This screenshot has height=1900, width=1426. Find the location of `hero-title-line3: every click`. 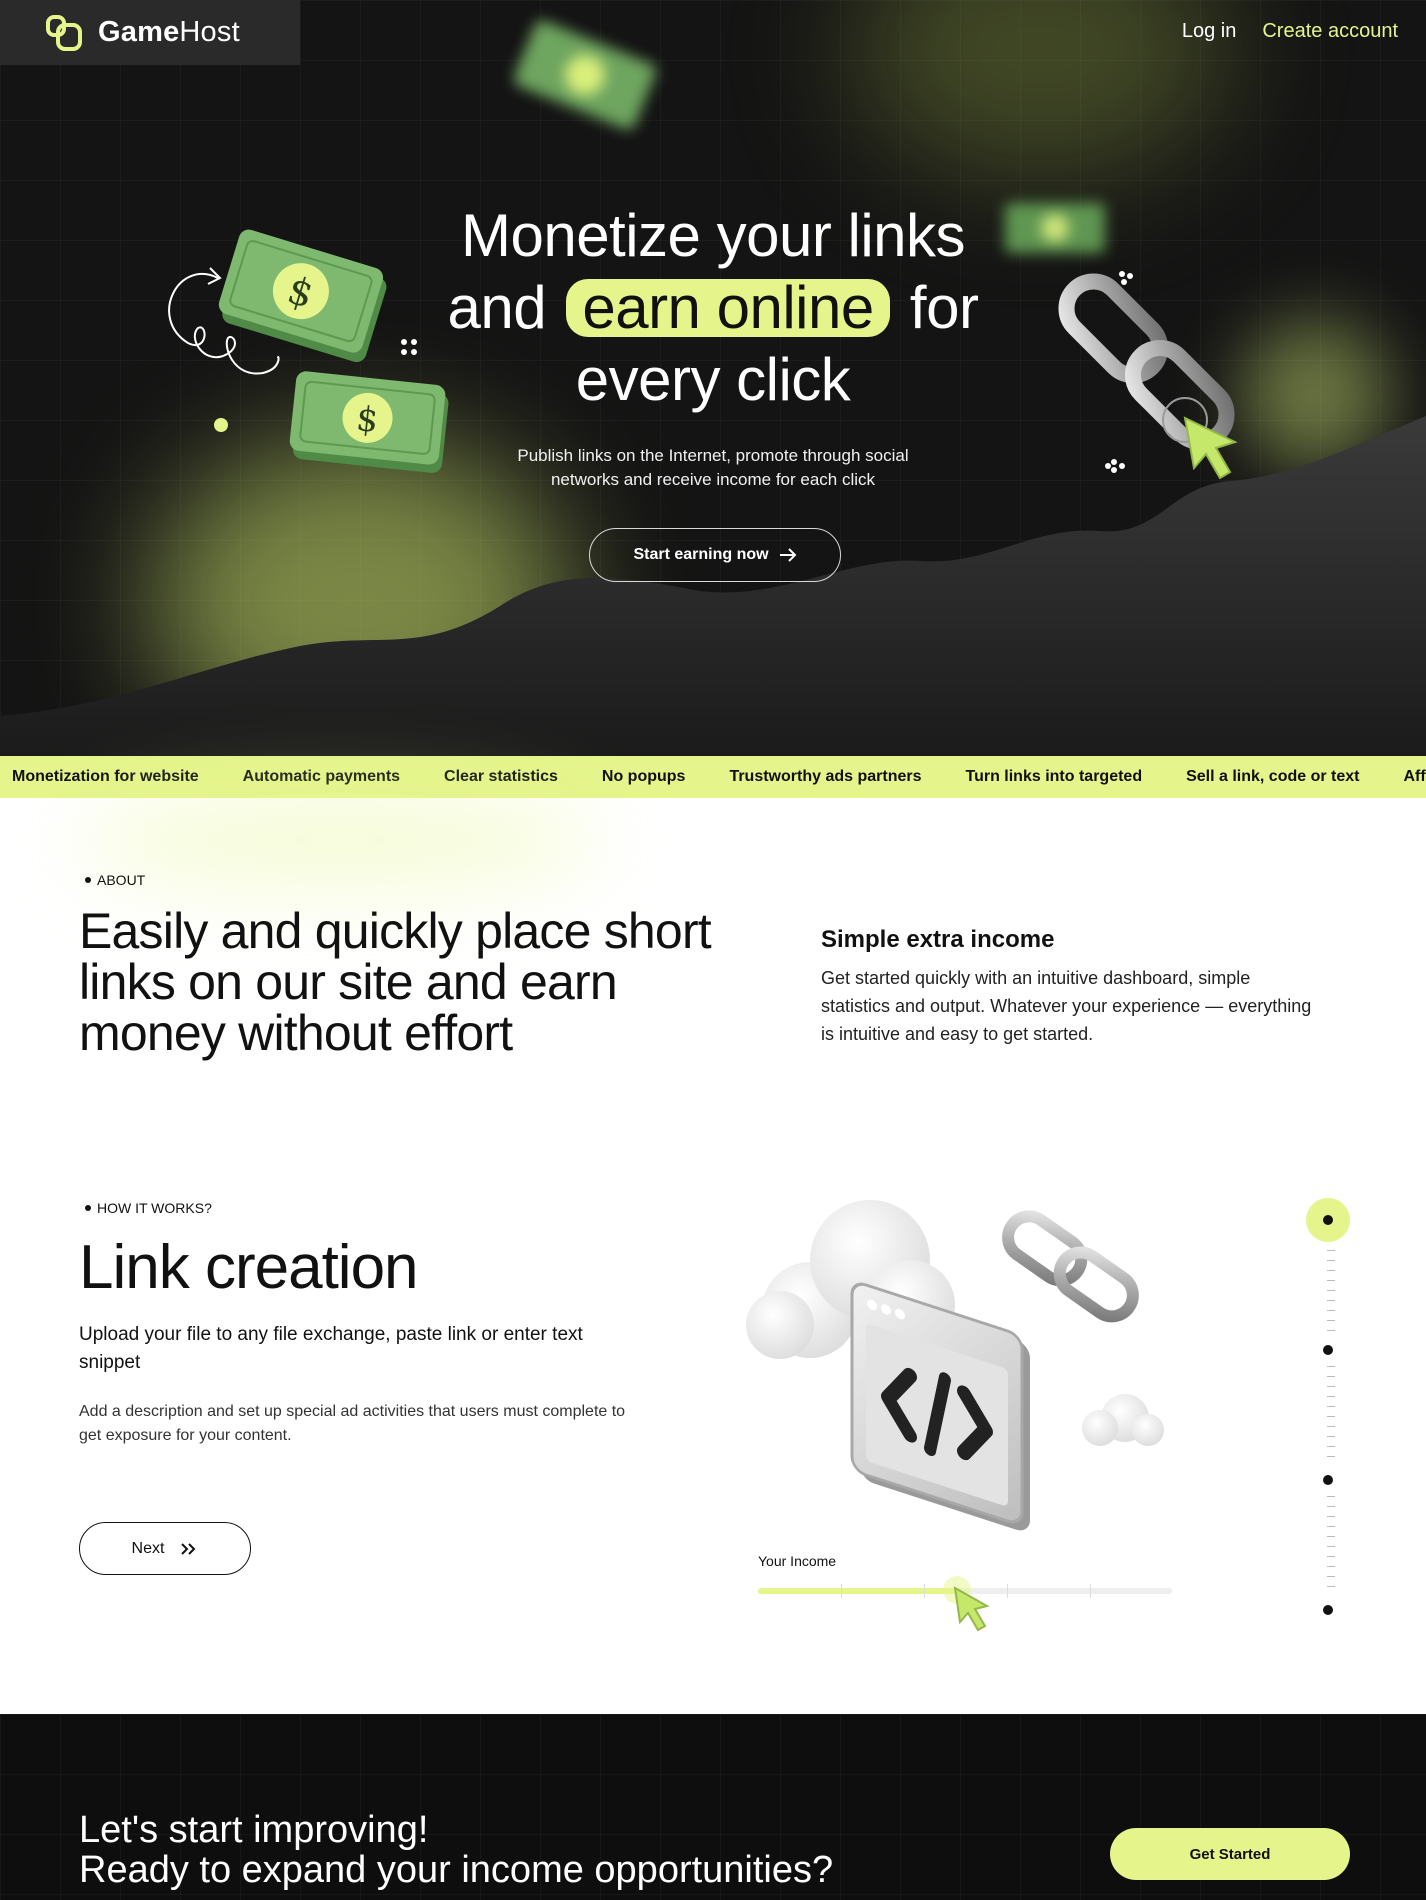

hero-title-line3: every click is located at coordinates (713, 379).